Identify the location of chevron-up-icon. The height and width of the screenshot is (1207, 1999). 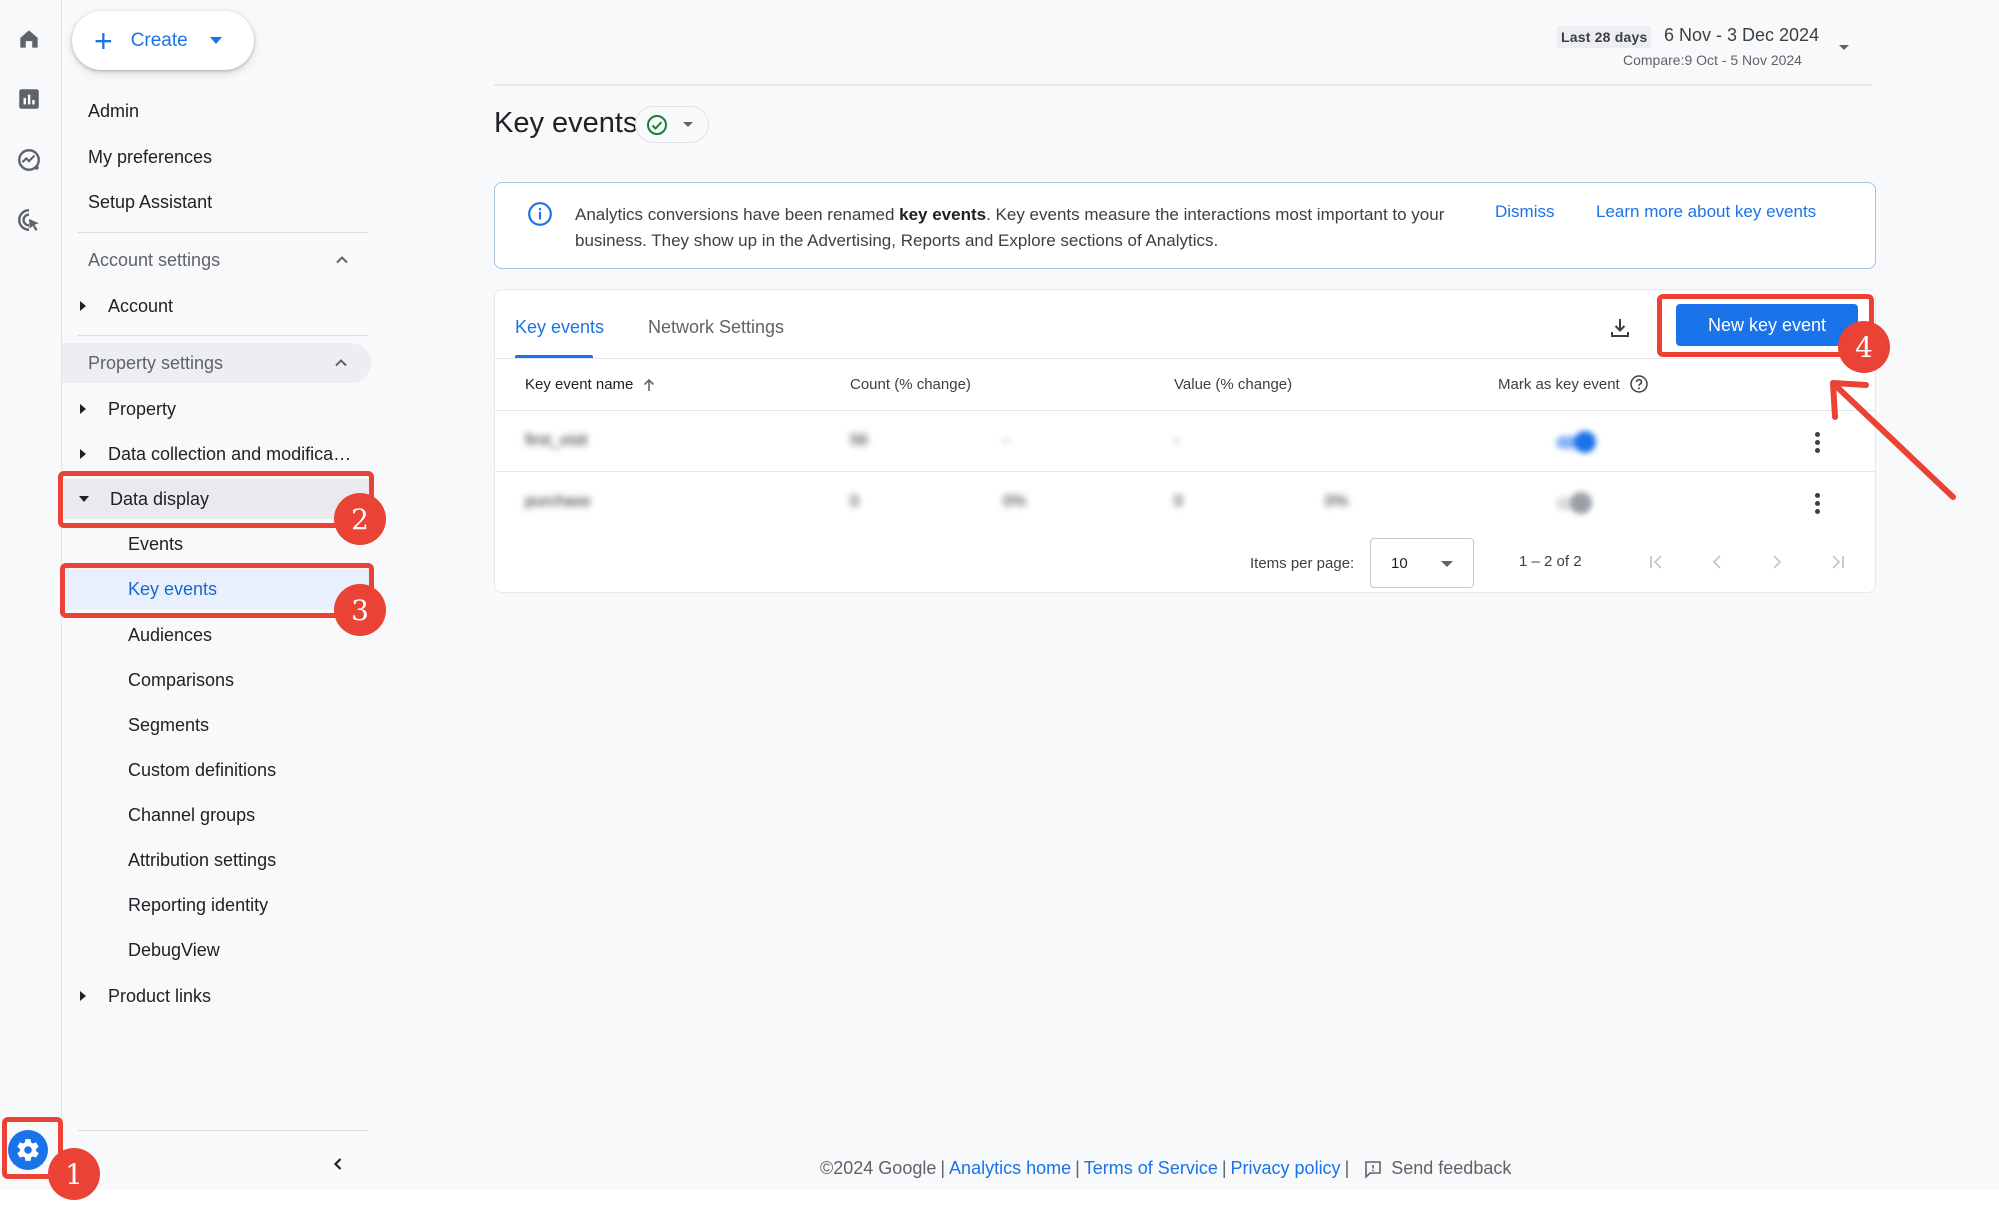
(341, 363).